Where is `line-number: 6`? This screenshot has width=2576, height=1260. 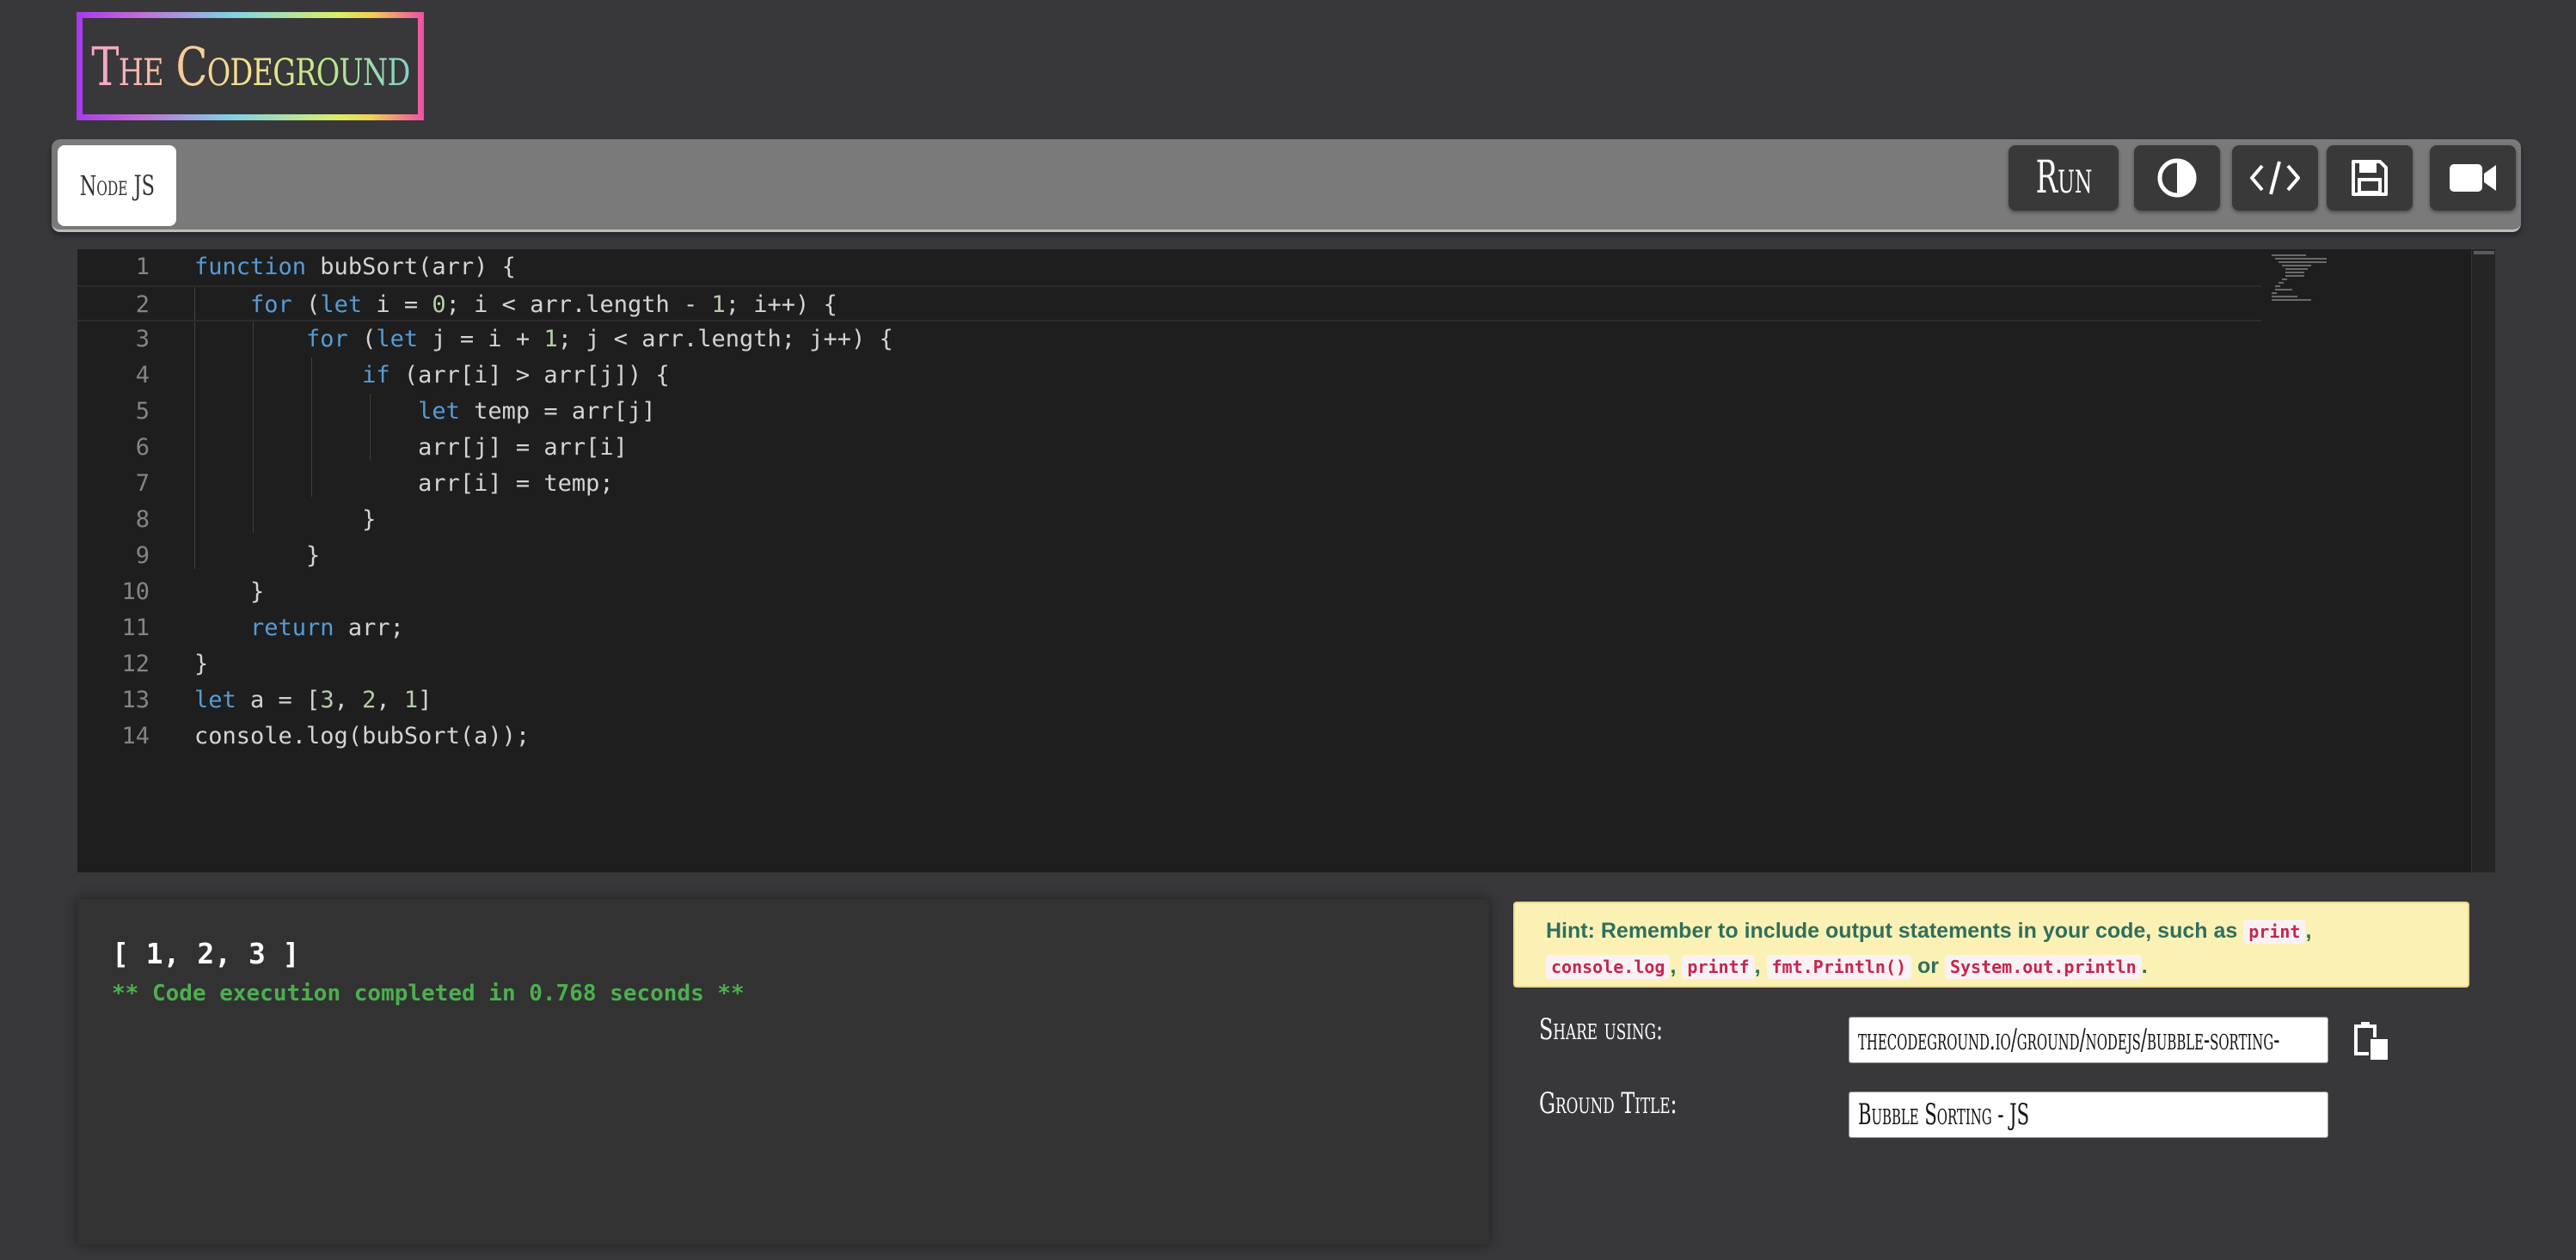
line-number: 6 is located at coordinates (143, 447).